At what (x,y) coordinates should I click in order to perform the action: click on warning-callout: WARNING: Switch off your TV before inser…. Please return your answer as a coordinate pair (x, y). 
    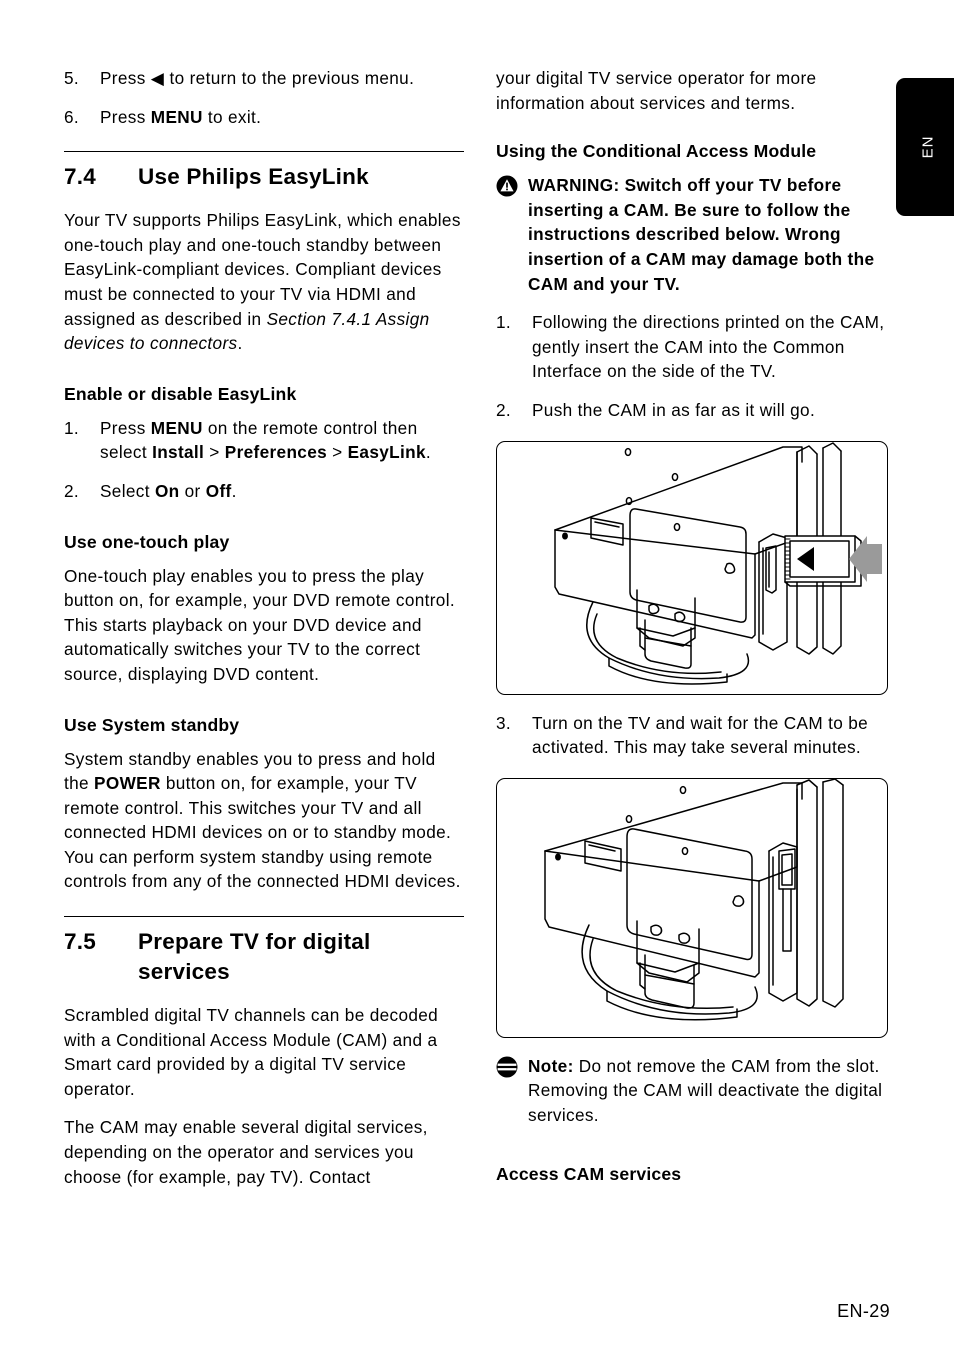
    Looking at the image, I should click on (692, 234).